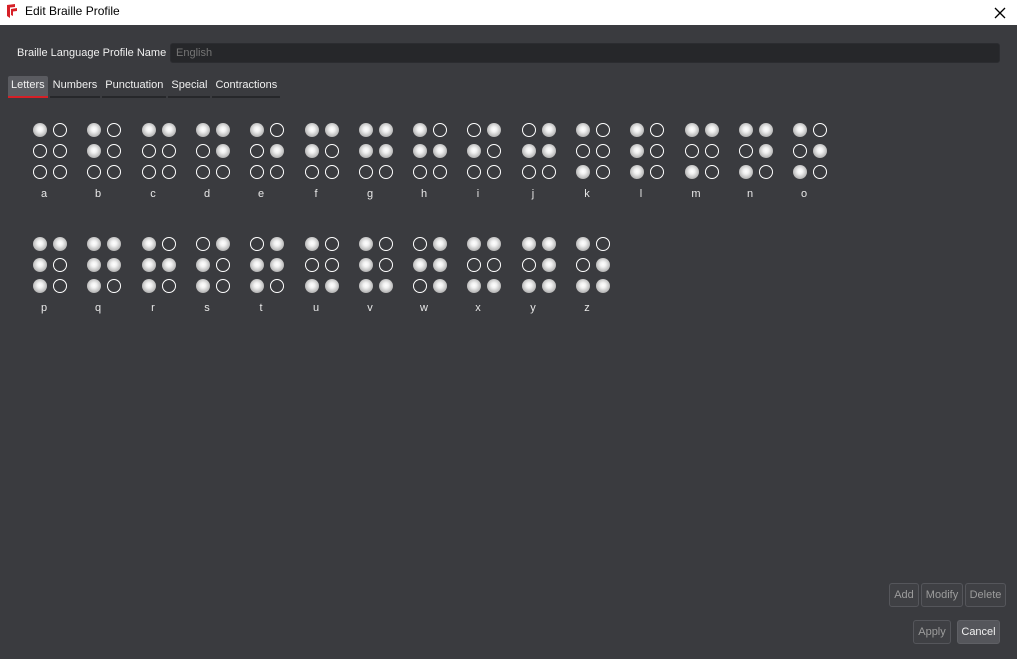 Image resolution: width=1017 pixels, height=659 pixels. I want to click on braille-cell-l: l, so click(647, 161).